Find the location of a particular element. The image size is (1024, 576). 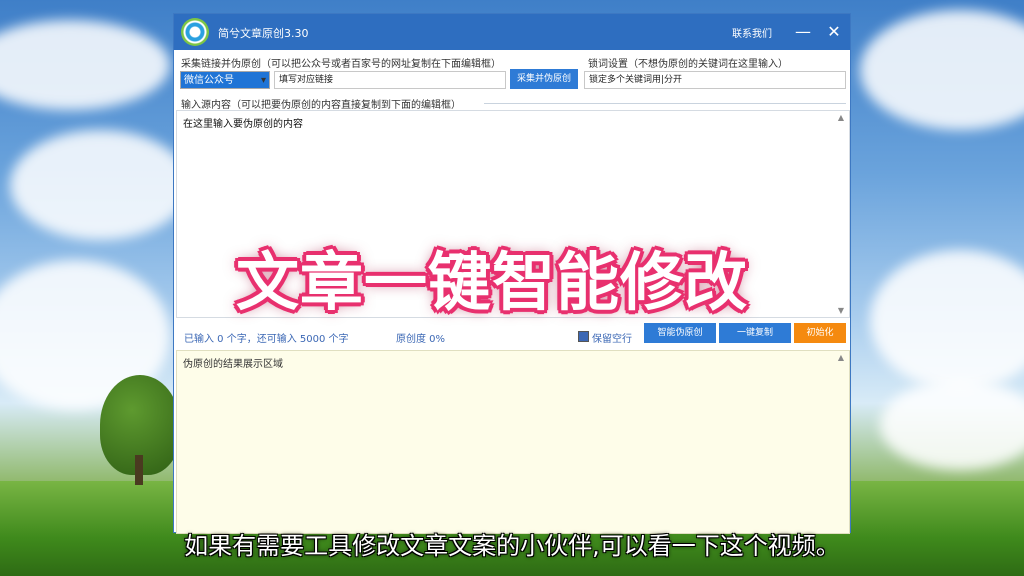

smart-rewrite-button: 智能伪原创 is located at coordinates (680, 333).